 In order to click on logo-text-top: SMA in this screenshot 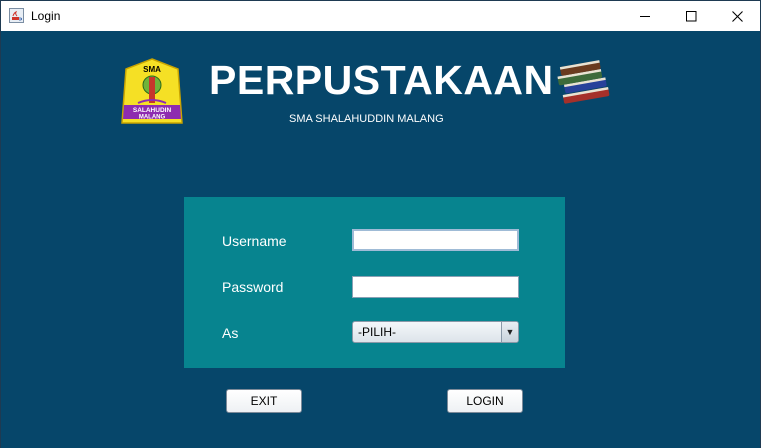, I will do `click(152, 69)`.